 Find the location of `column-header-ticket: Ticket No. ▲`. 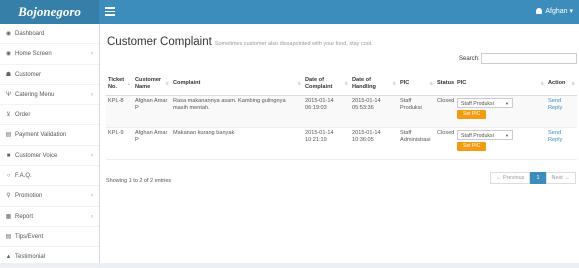

column-header-ticket: Ticket No. ▲ is located at coordinates (119, 84).